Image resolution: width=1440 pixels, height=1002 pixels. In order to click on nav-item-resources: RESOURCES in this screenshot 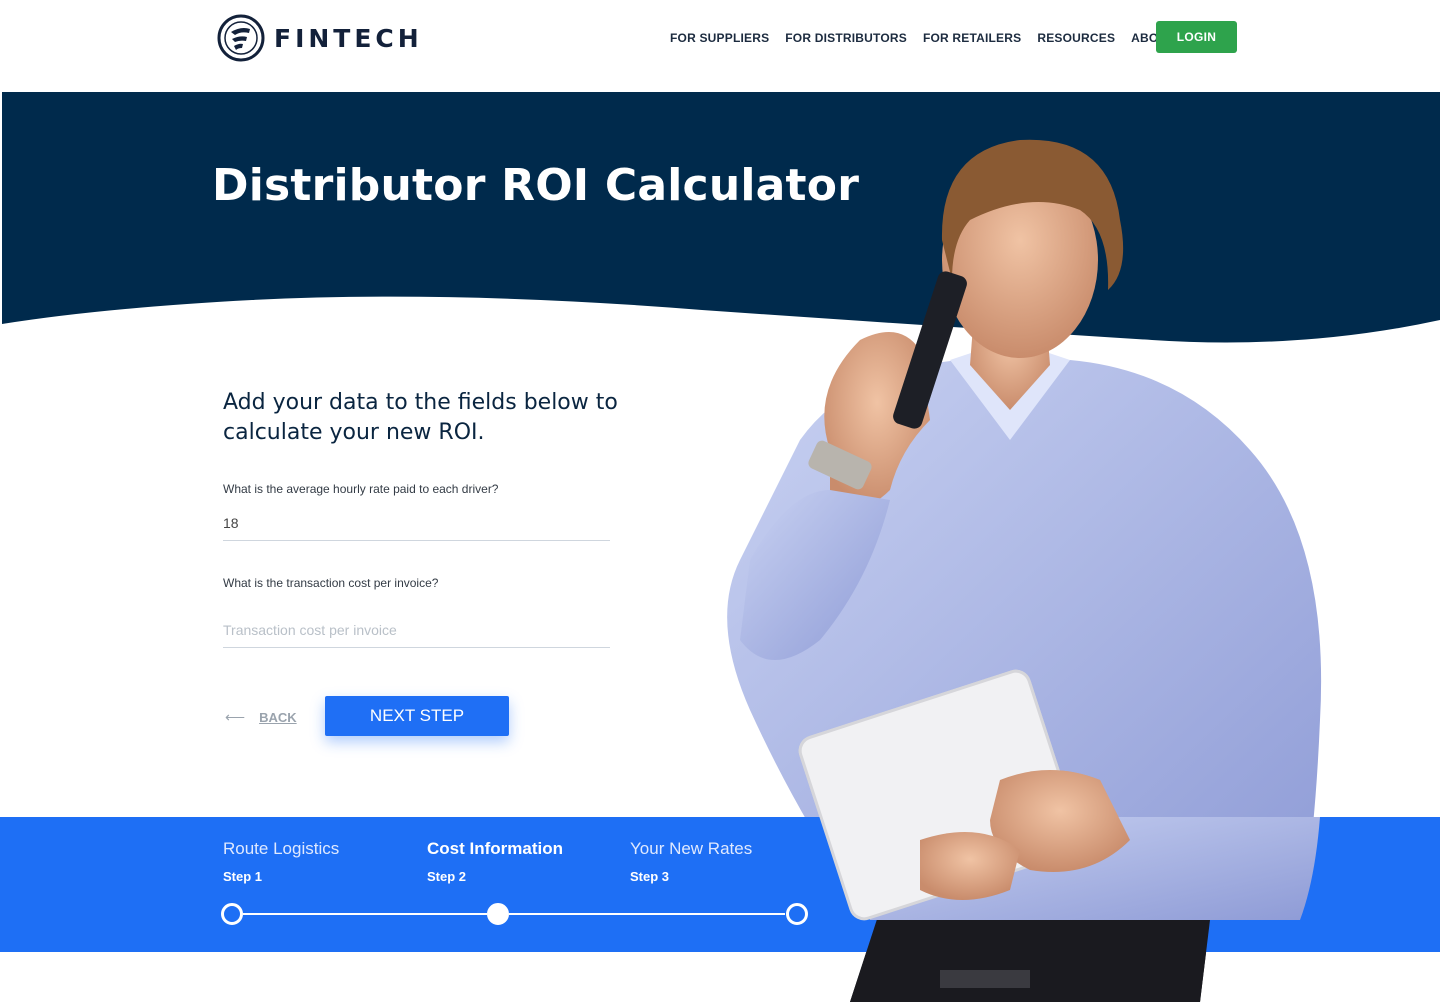, I will do `click(1076, 38)`.